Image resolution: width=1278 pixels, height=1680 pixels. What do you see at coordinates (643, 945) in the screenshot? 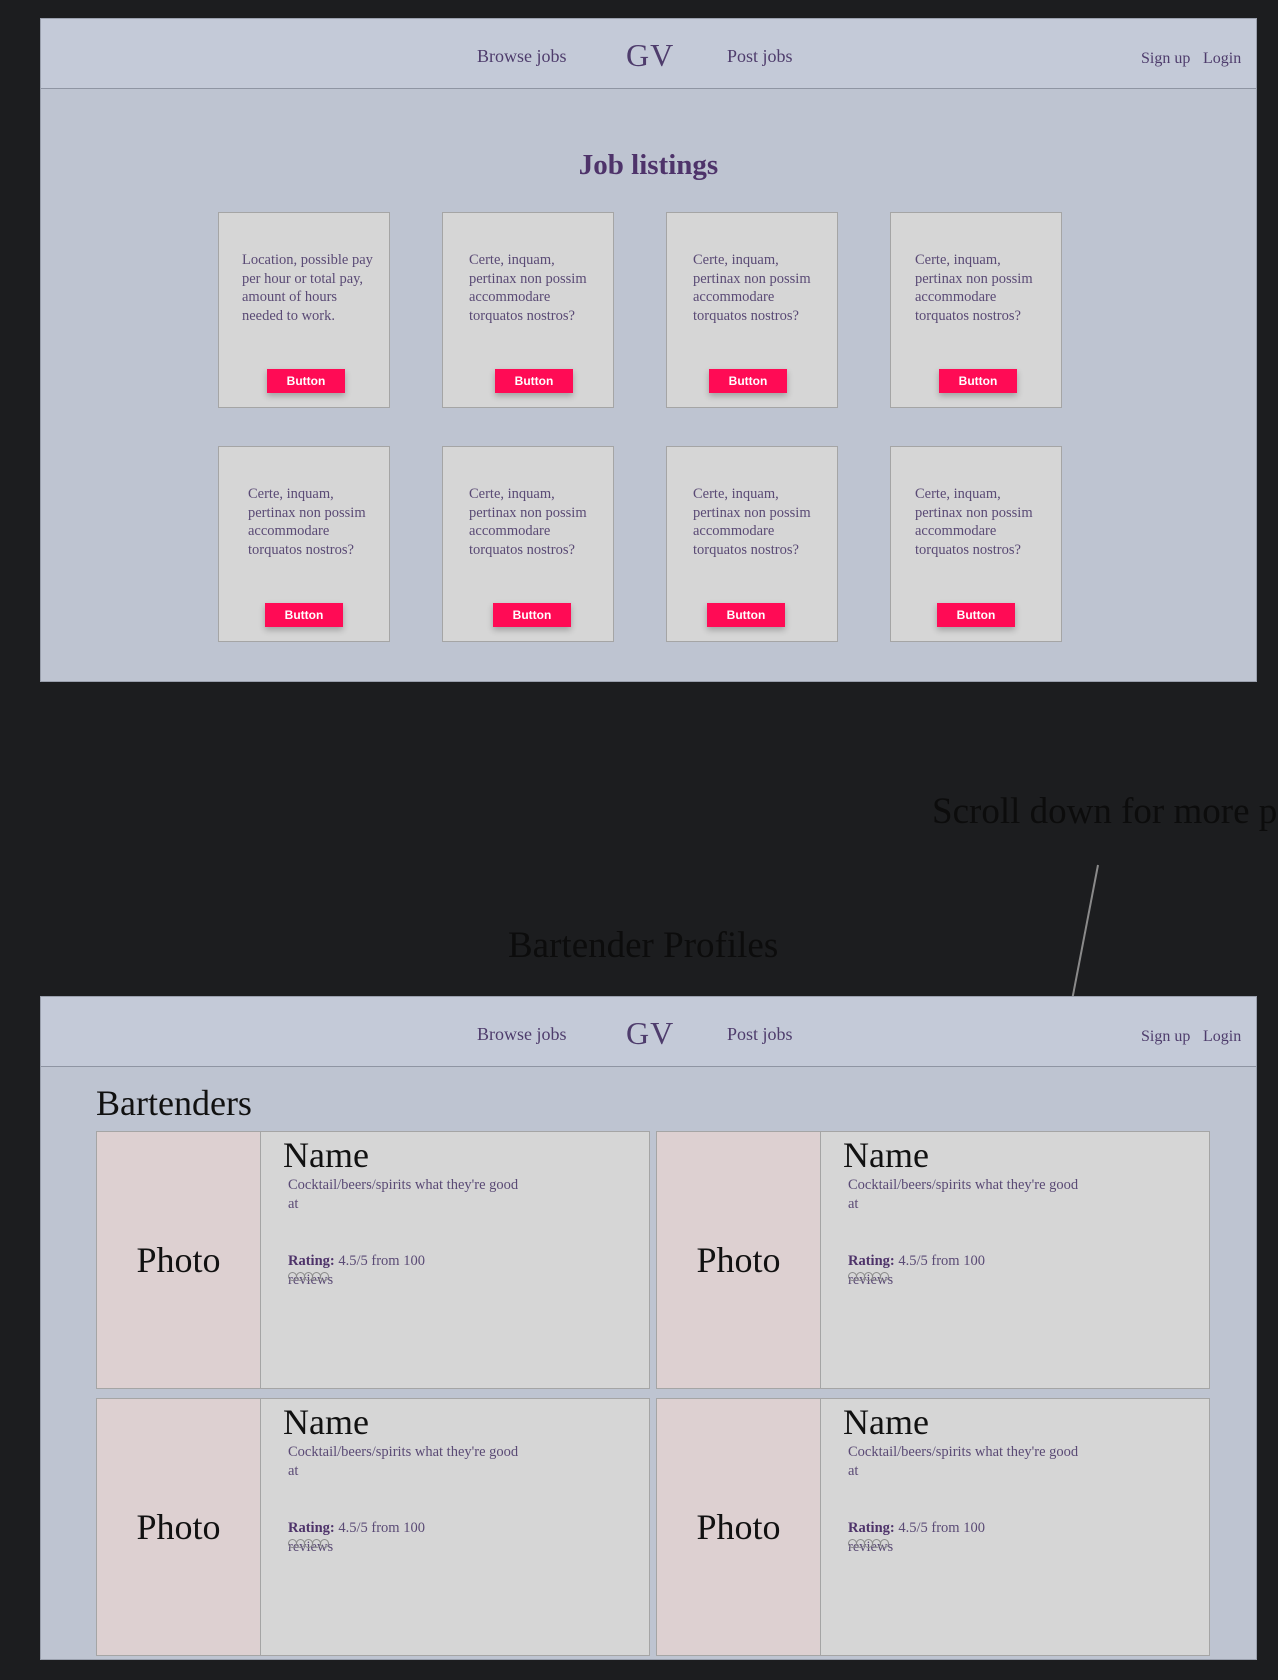
I see `bartender-profiles-annotation: Bartender Profiles` at bounding box center [643, 945].